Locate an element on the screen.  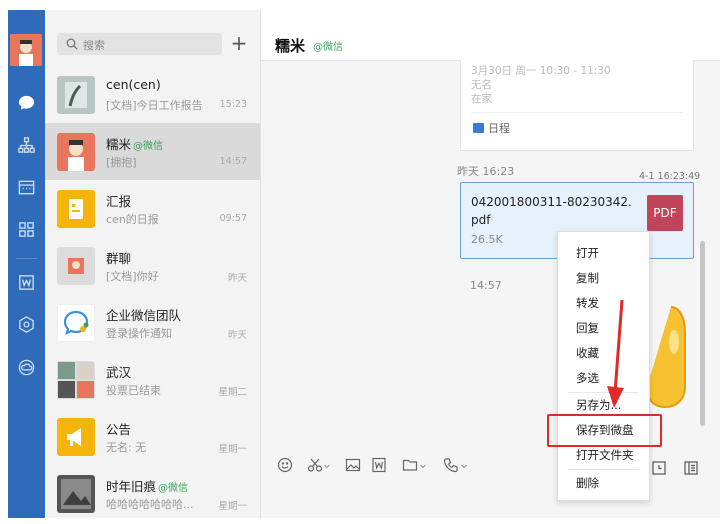
conversation-time: 15:23 is located at coordinates (233, 104).